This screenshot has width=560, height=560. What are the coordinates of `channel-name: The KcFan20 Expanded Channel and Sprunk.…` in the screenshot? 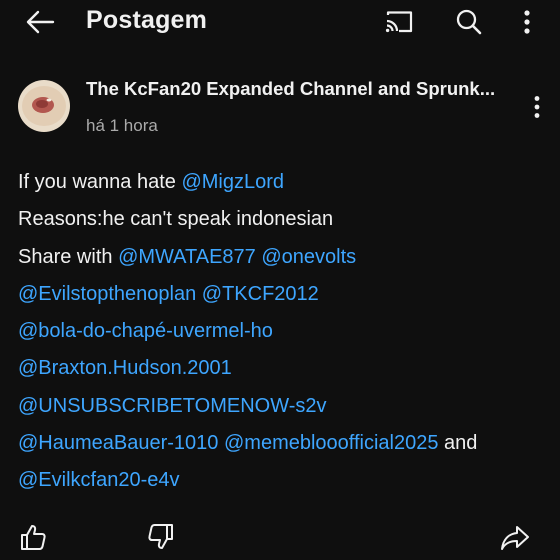 It's located at (290, 89).